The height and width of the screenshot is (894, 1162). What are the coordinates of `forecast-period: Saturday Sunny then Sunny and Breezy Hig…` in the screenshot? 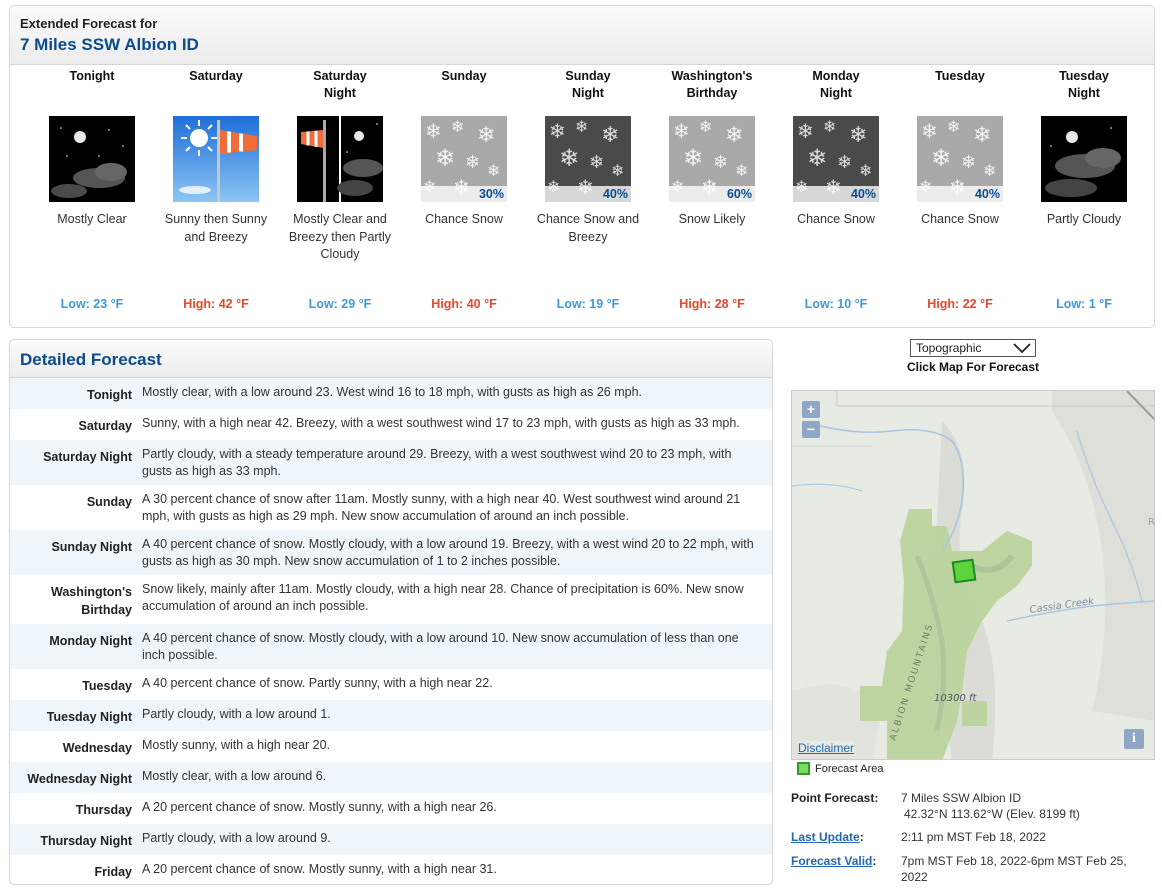 It's located at (216, 189).